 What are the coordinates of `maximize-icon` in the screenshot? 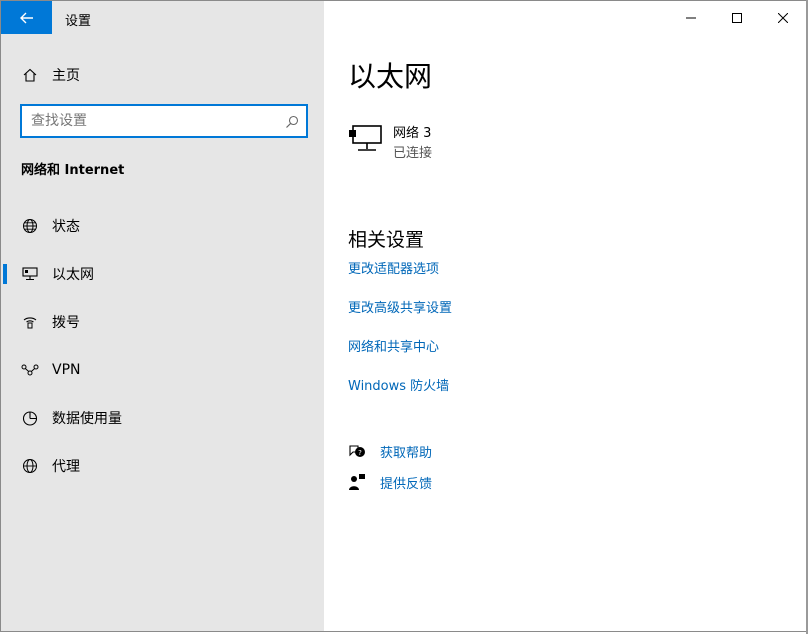 It's located at (737, 17).